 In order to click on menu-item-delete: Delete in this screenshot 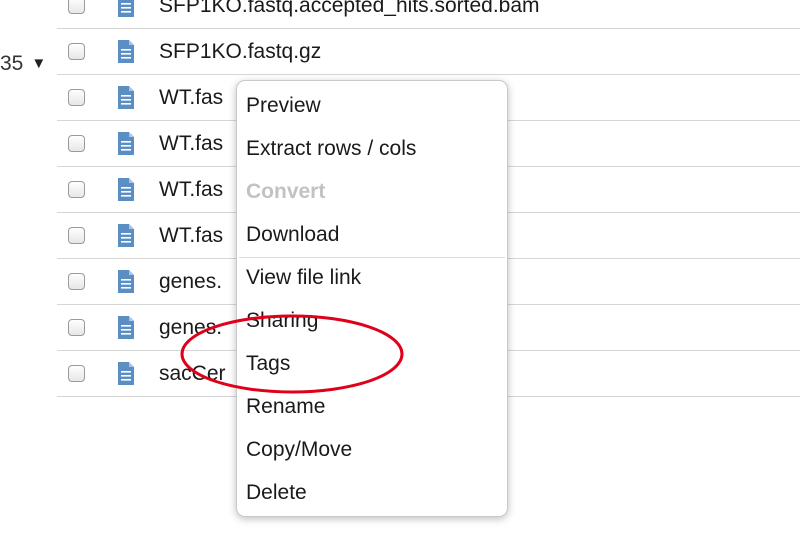, I will do `click(372, 497)`.